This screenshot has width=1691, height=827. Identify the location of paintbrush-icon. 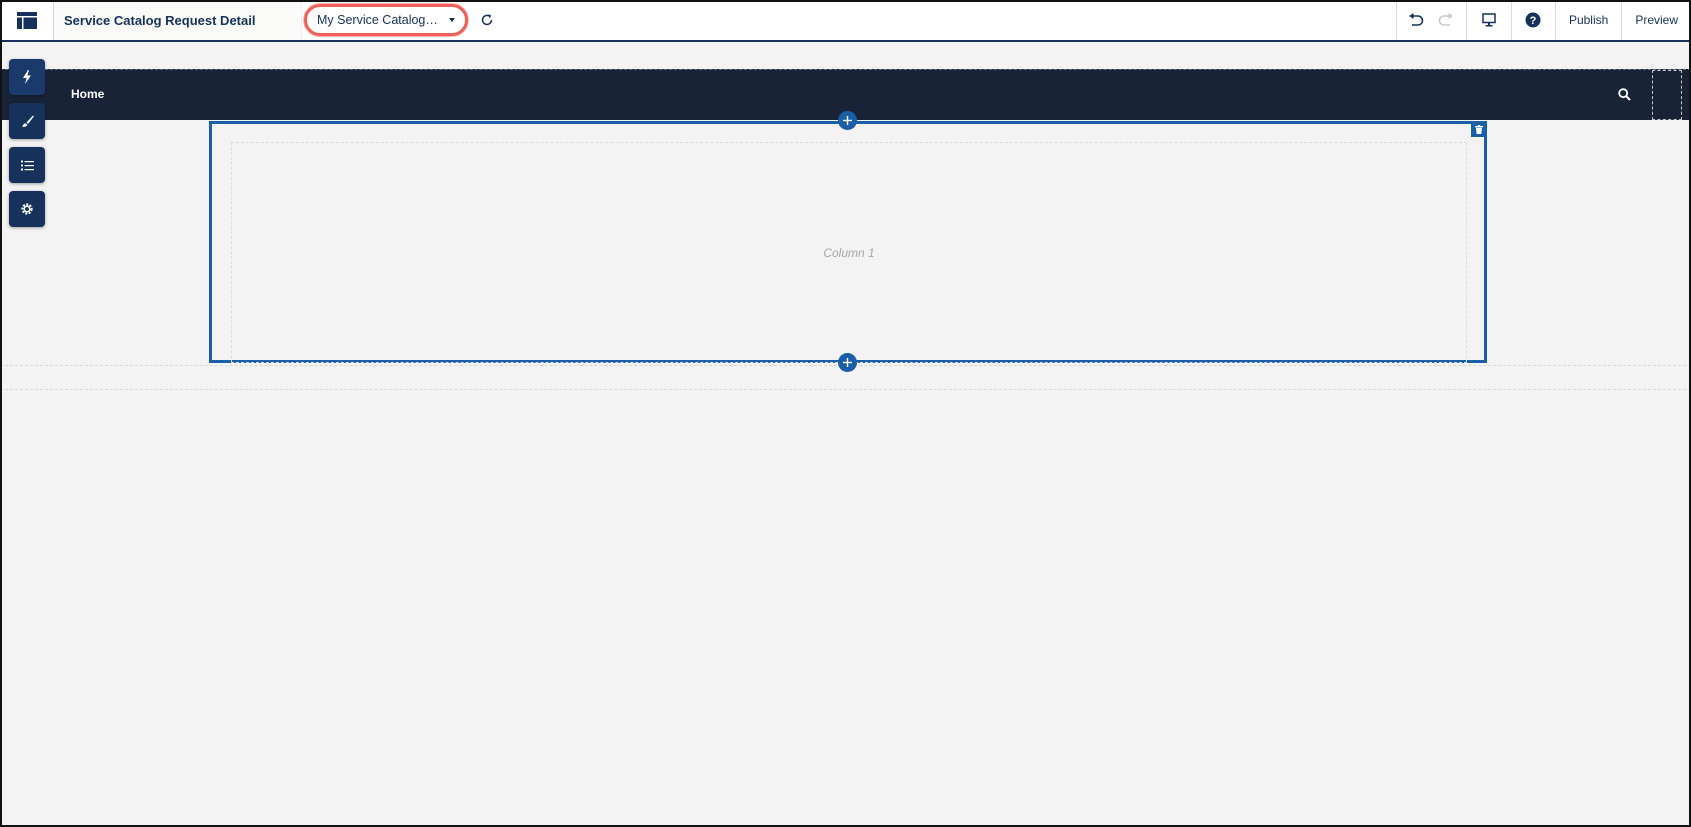
(27, 121).